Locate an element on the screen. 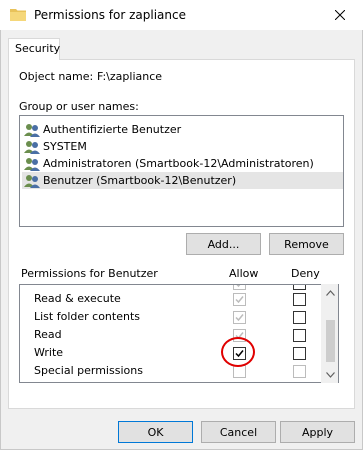 This screenshot has width=363, height=450. permission-name: Read & execute is located at coordinates (77, 298).